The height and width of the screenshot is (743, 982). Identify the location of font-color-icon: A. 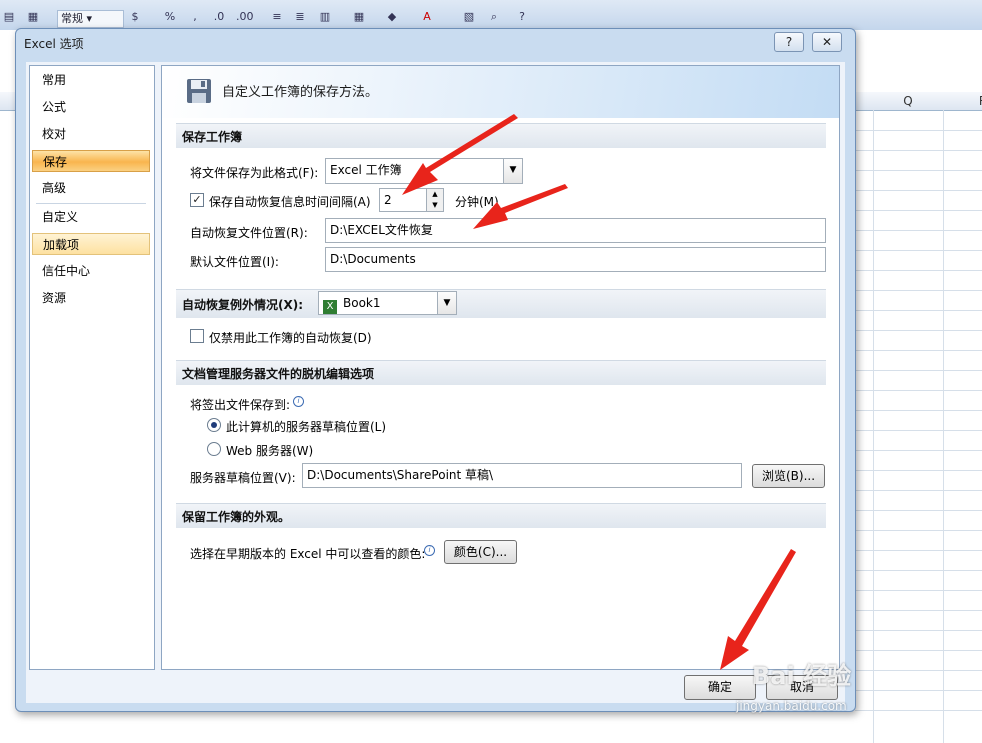
(427, 17).